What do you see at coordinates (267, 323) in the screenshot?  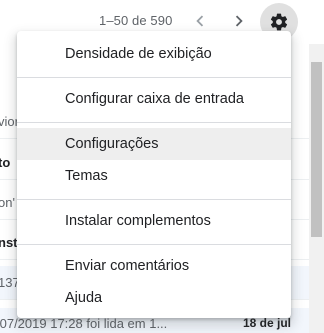 I see `email-date: 18 de jul` at bounding box center [267, 323].